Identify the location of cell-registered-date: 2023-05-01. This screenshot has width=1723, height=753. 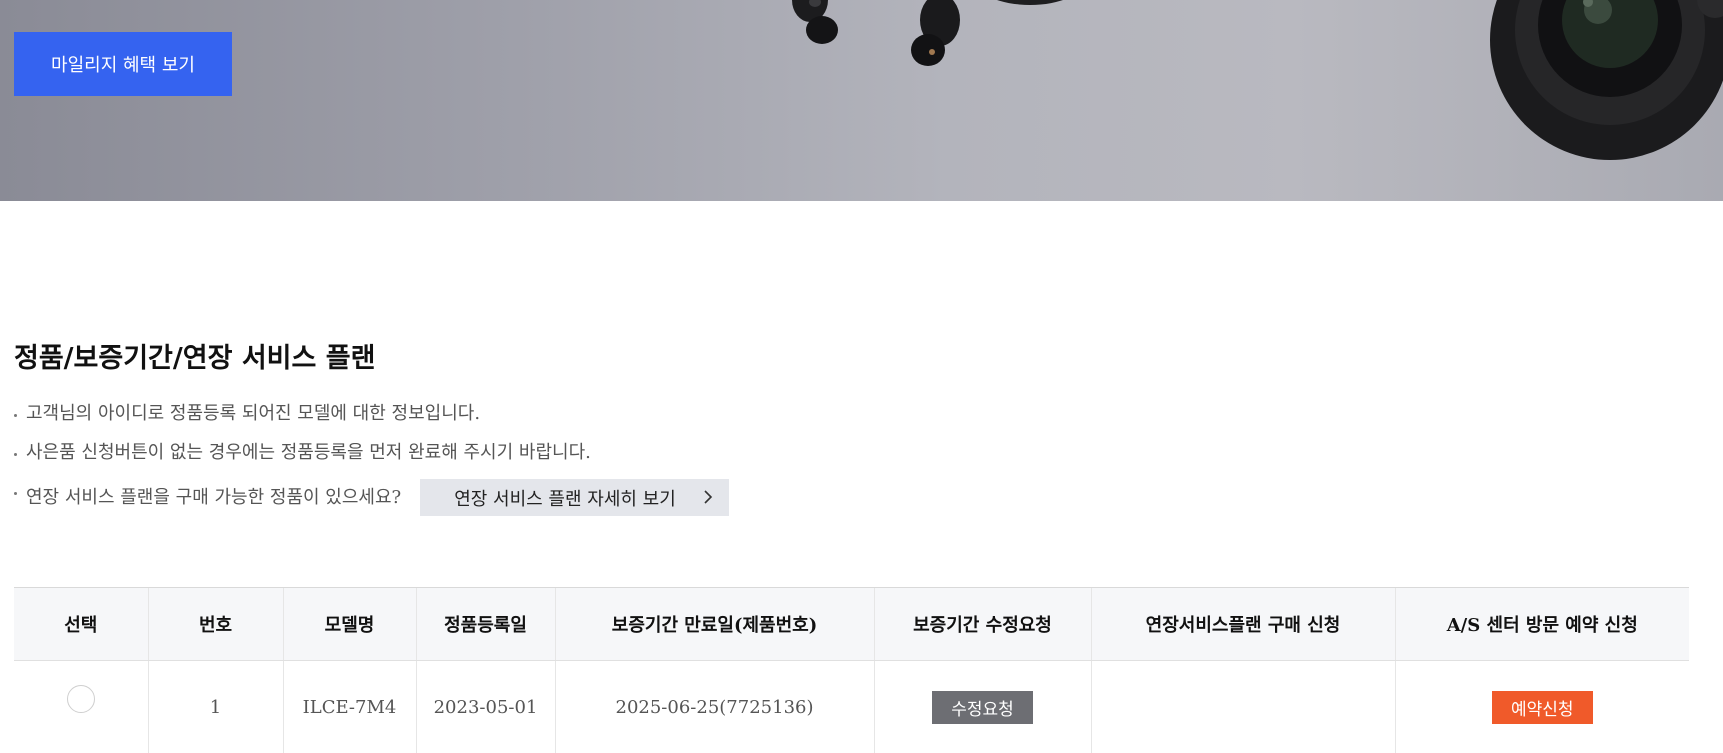
(485, 707).